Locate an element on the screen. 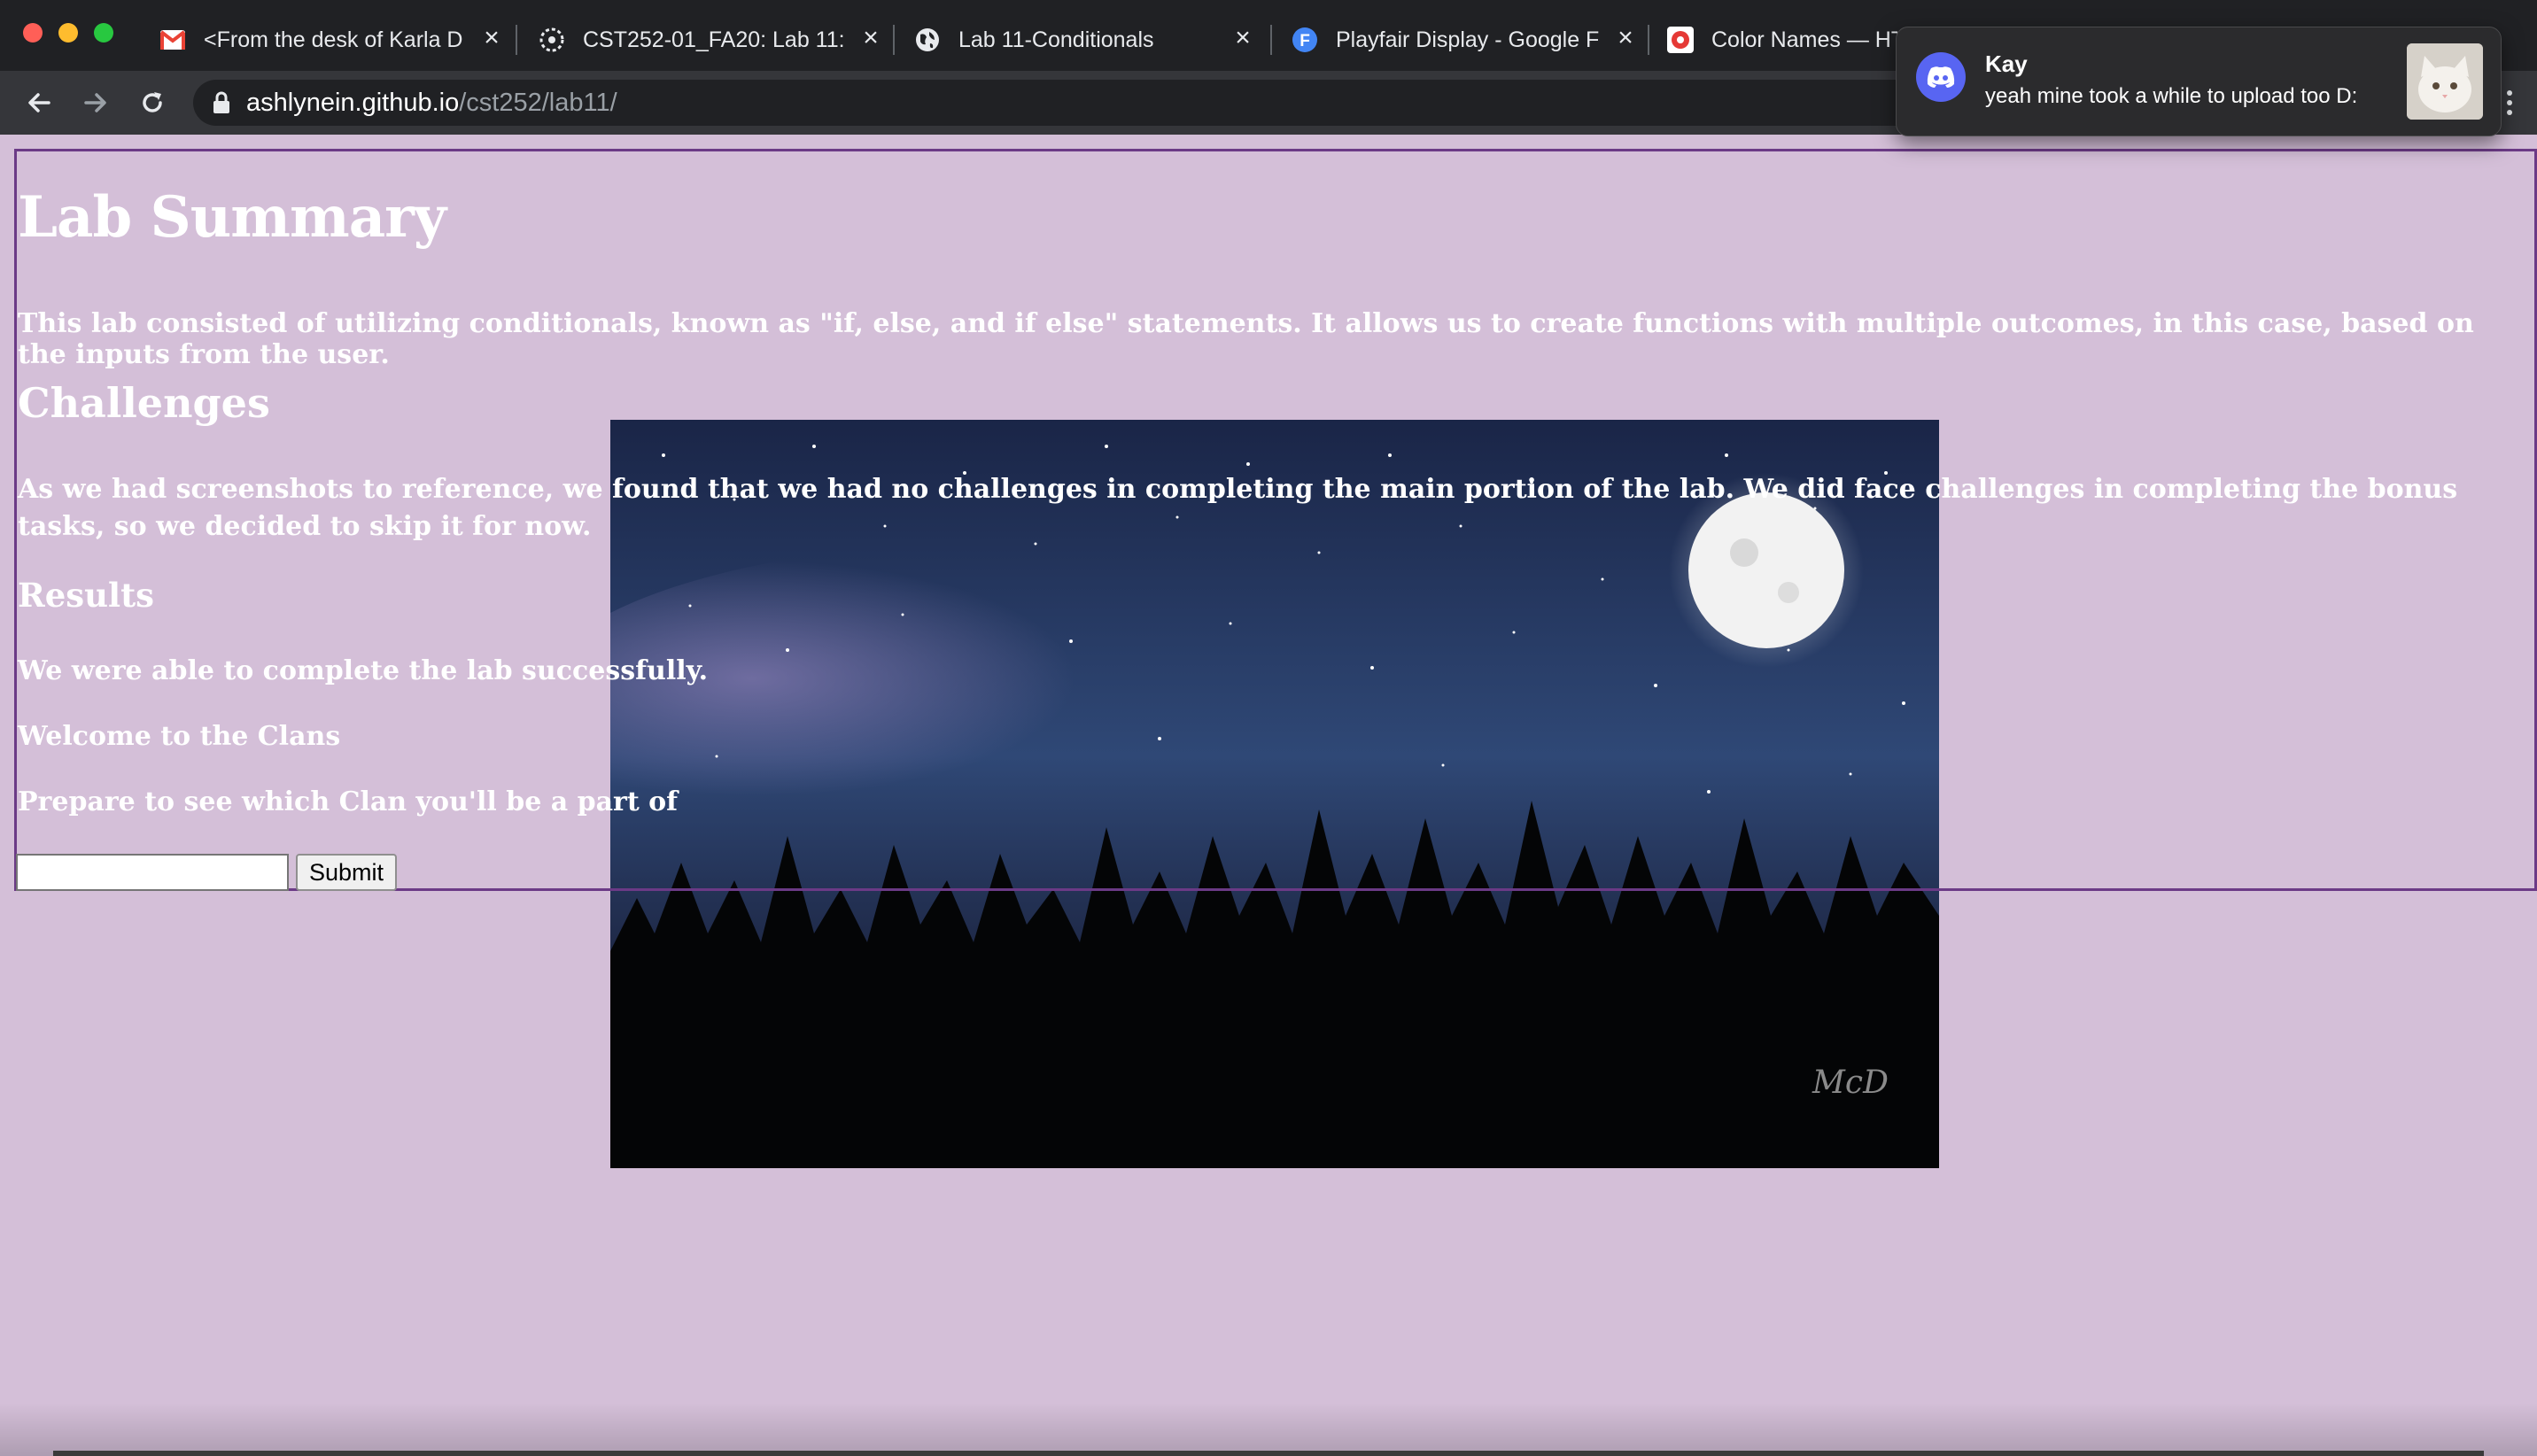 The image size is (2537, 1456). tab-playfair-display: F Playfair Display - Google F × is located at coordinates (1465, 40).